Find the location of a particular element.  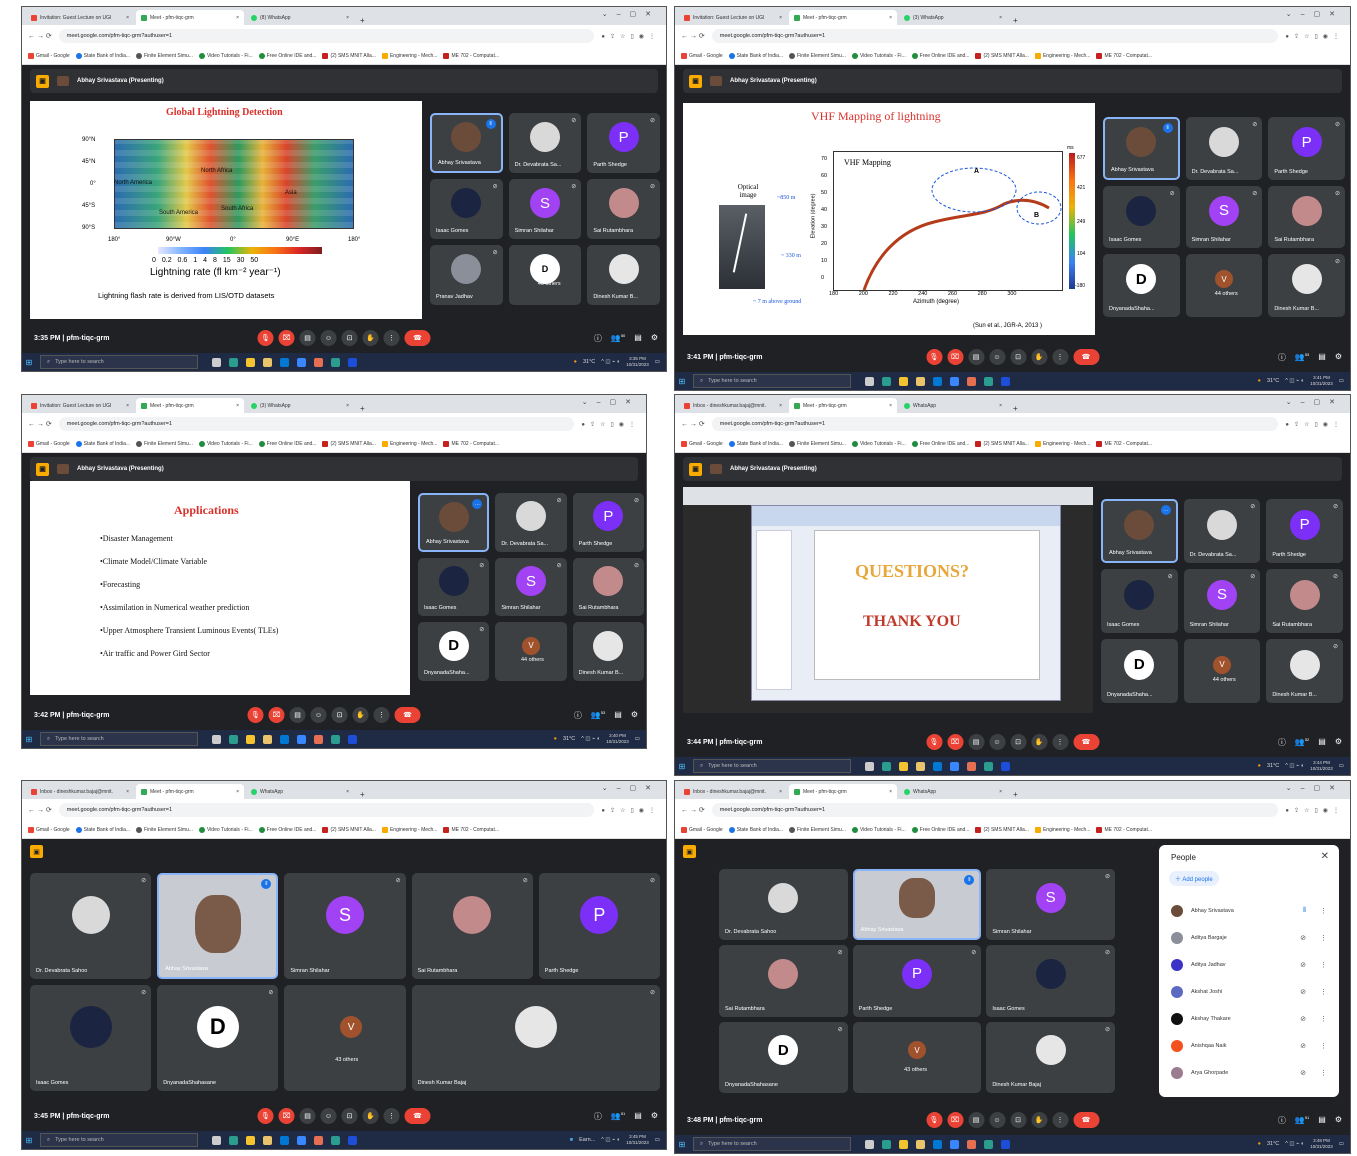

participant-tile: ⊘ Dr. Devabrata Sahoo is located at coordinates (91, 926).